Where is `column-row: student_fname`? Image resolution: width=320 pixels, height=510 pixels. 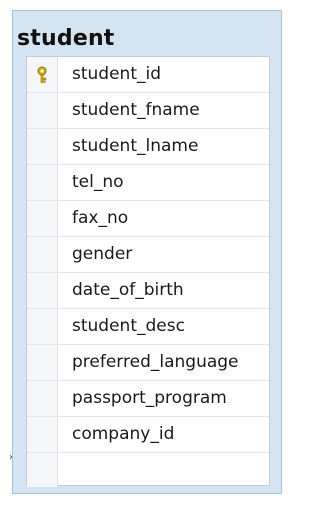 column-row: student_fname is located at coordinates (148, 111).